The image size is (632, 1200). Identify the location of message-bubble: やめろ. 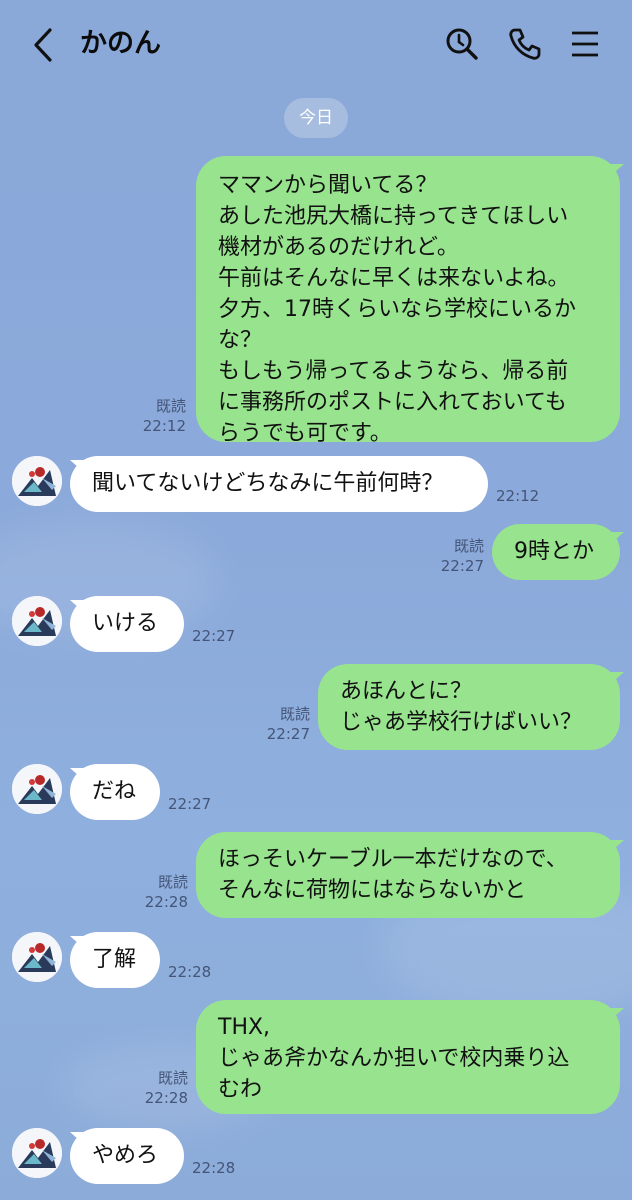
(127, 1156).